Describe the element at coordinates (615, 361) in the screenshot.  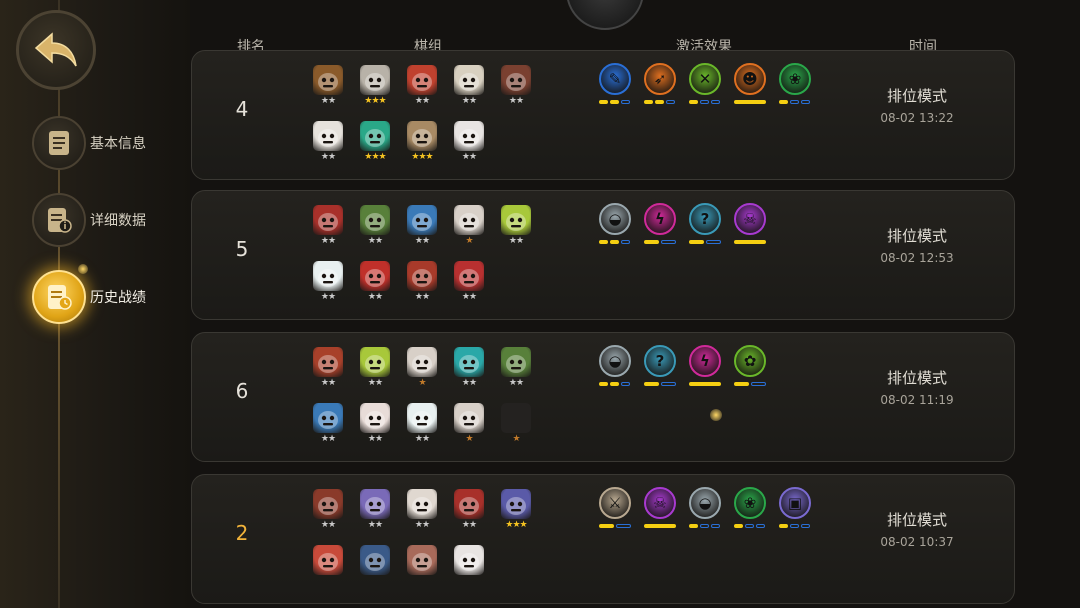
I see `helmet-icon: ◒` at that location.